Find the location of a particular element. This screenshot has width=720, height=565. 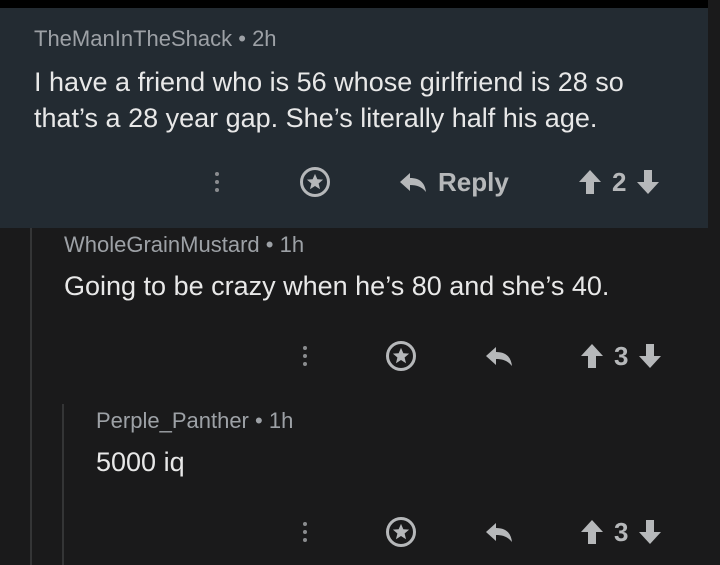

comment-actions: Reply 2 is located at coordinates (354, 182).